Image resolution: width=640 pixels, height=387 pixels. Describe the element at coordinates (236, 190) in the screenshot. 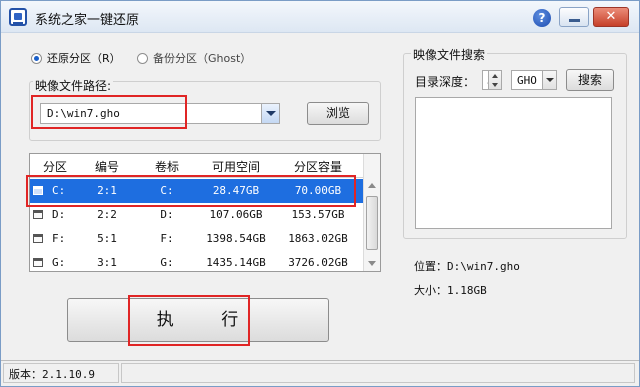

I see `cell-free-space: 28.47GB` at that location.